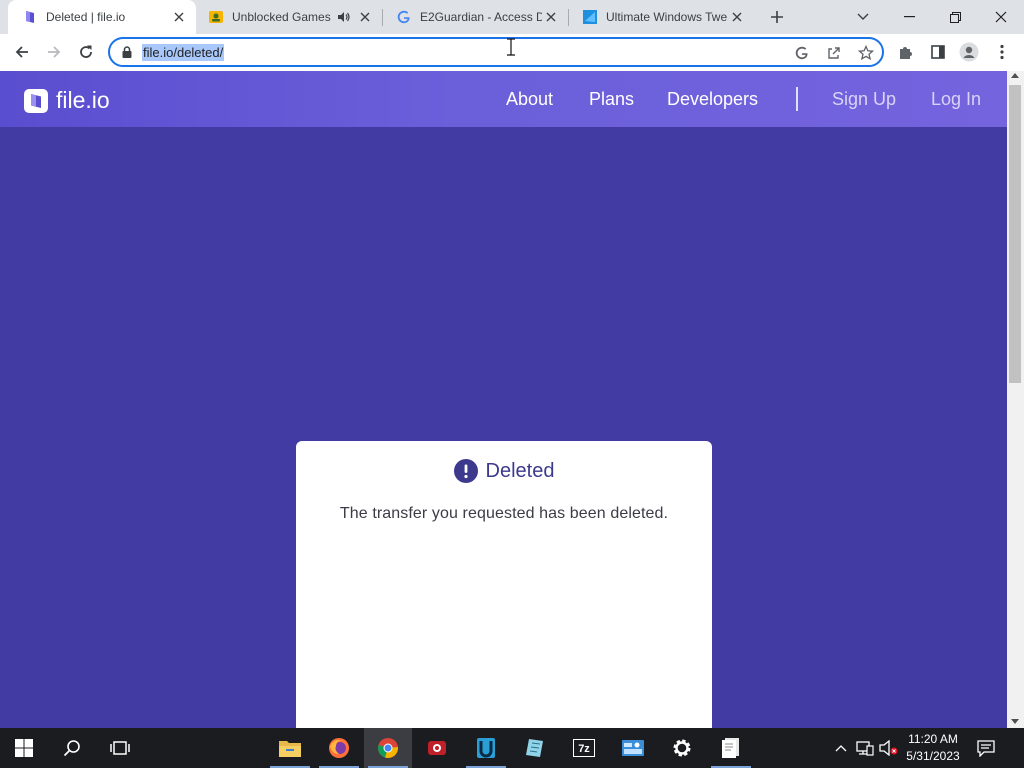 This screenshot has width=1024, height=768. I want to click on search-button, so click(72, 748).